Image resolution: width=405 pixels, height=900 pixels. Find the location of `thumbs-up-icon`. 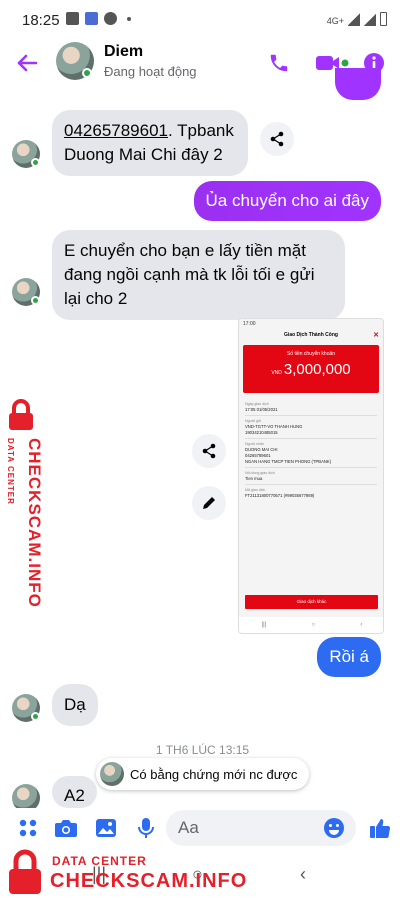

thumbs-up-icon is located at coordinates (380, 828).